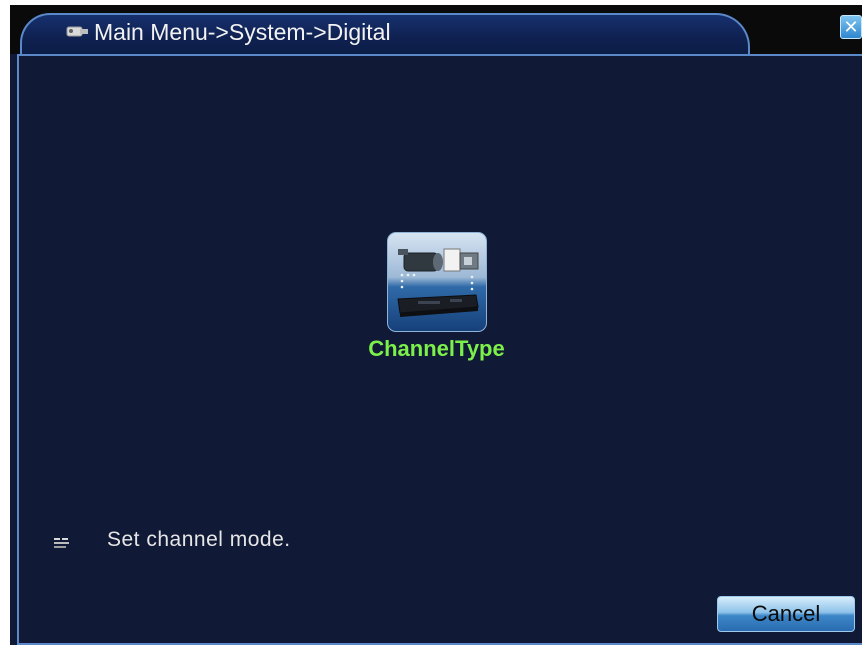 Image resolution: width=864 pixels, height=646 pixels. What do you see at coordinates (199, 539) in the screenshot?
I see `hint-text: Set channel mode.` at bounding box center [199, 539].